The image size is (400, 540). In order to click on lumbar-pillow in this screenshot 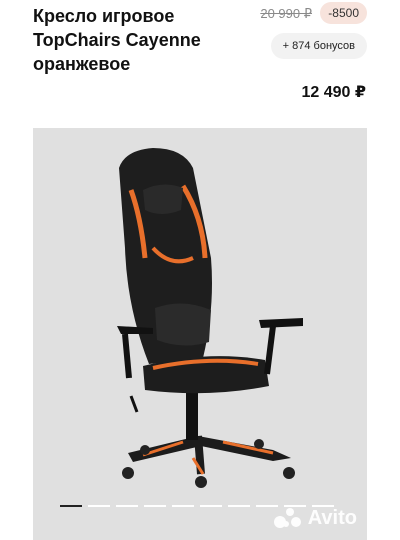, I will do `click(183, 324)`.